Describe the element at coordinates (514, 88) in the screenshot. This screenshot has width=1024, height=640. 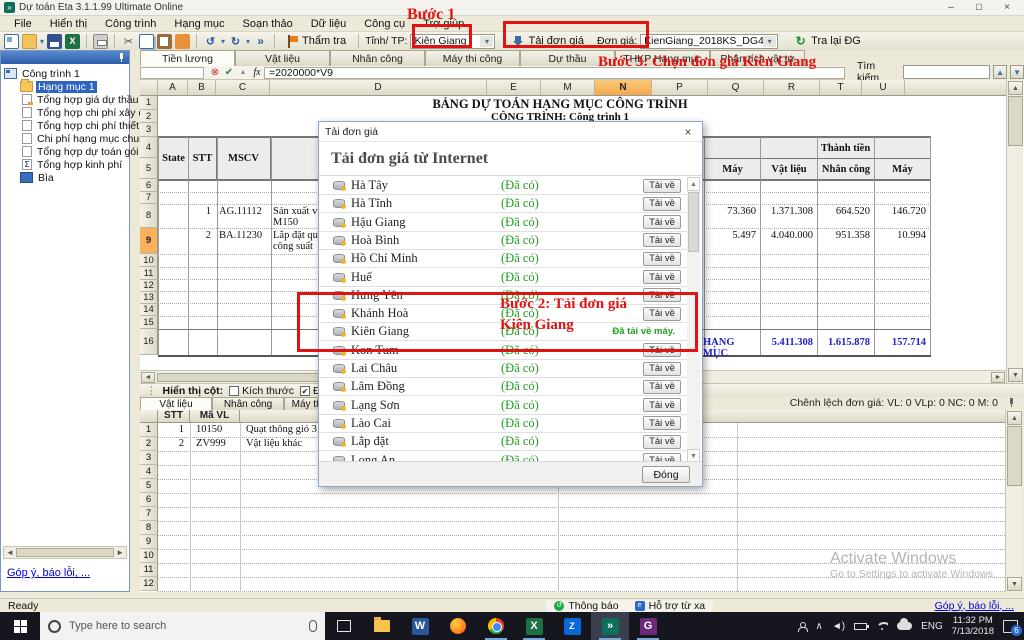
I see `column-header-E: E` at that location.